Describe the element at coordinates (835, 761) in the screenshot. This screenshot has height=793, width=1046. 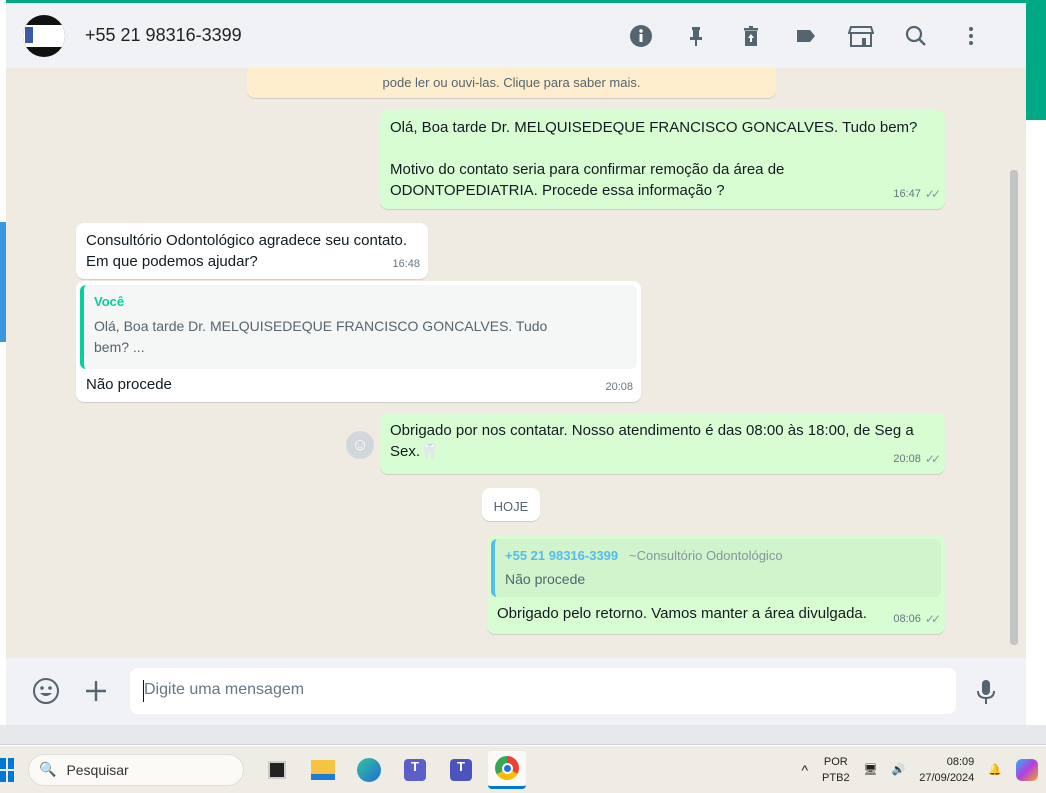
I see `language-label: POR` at that location.